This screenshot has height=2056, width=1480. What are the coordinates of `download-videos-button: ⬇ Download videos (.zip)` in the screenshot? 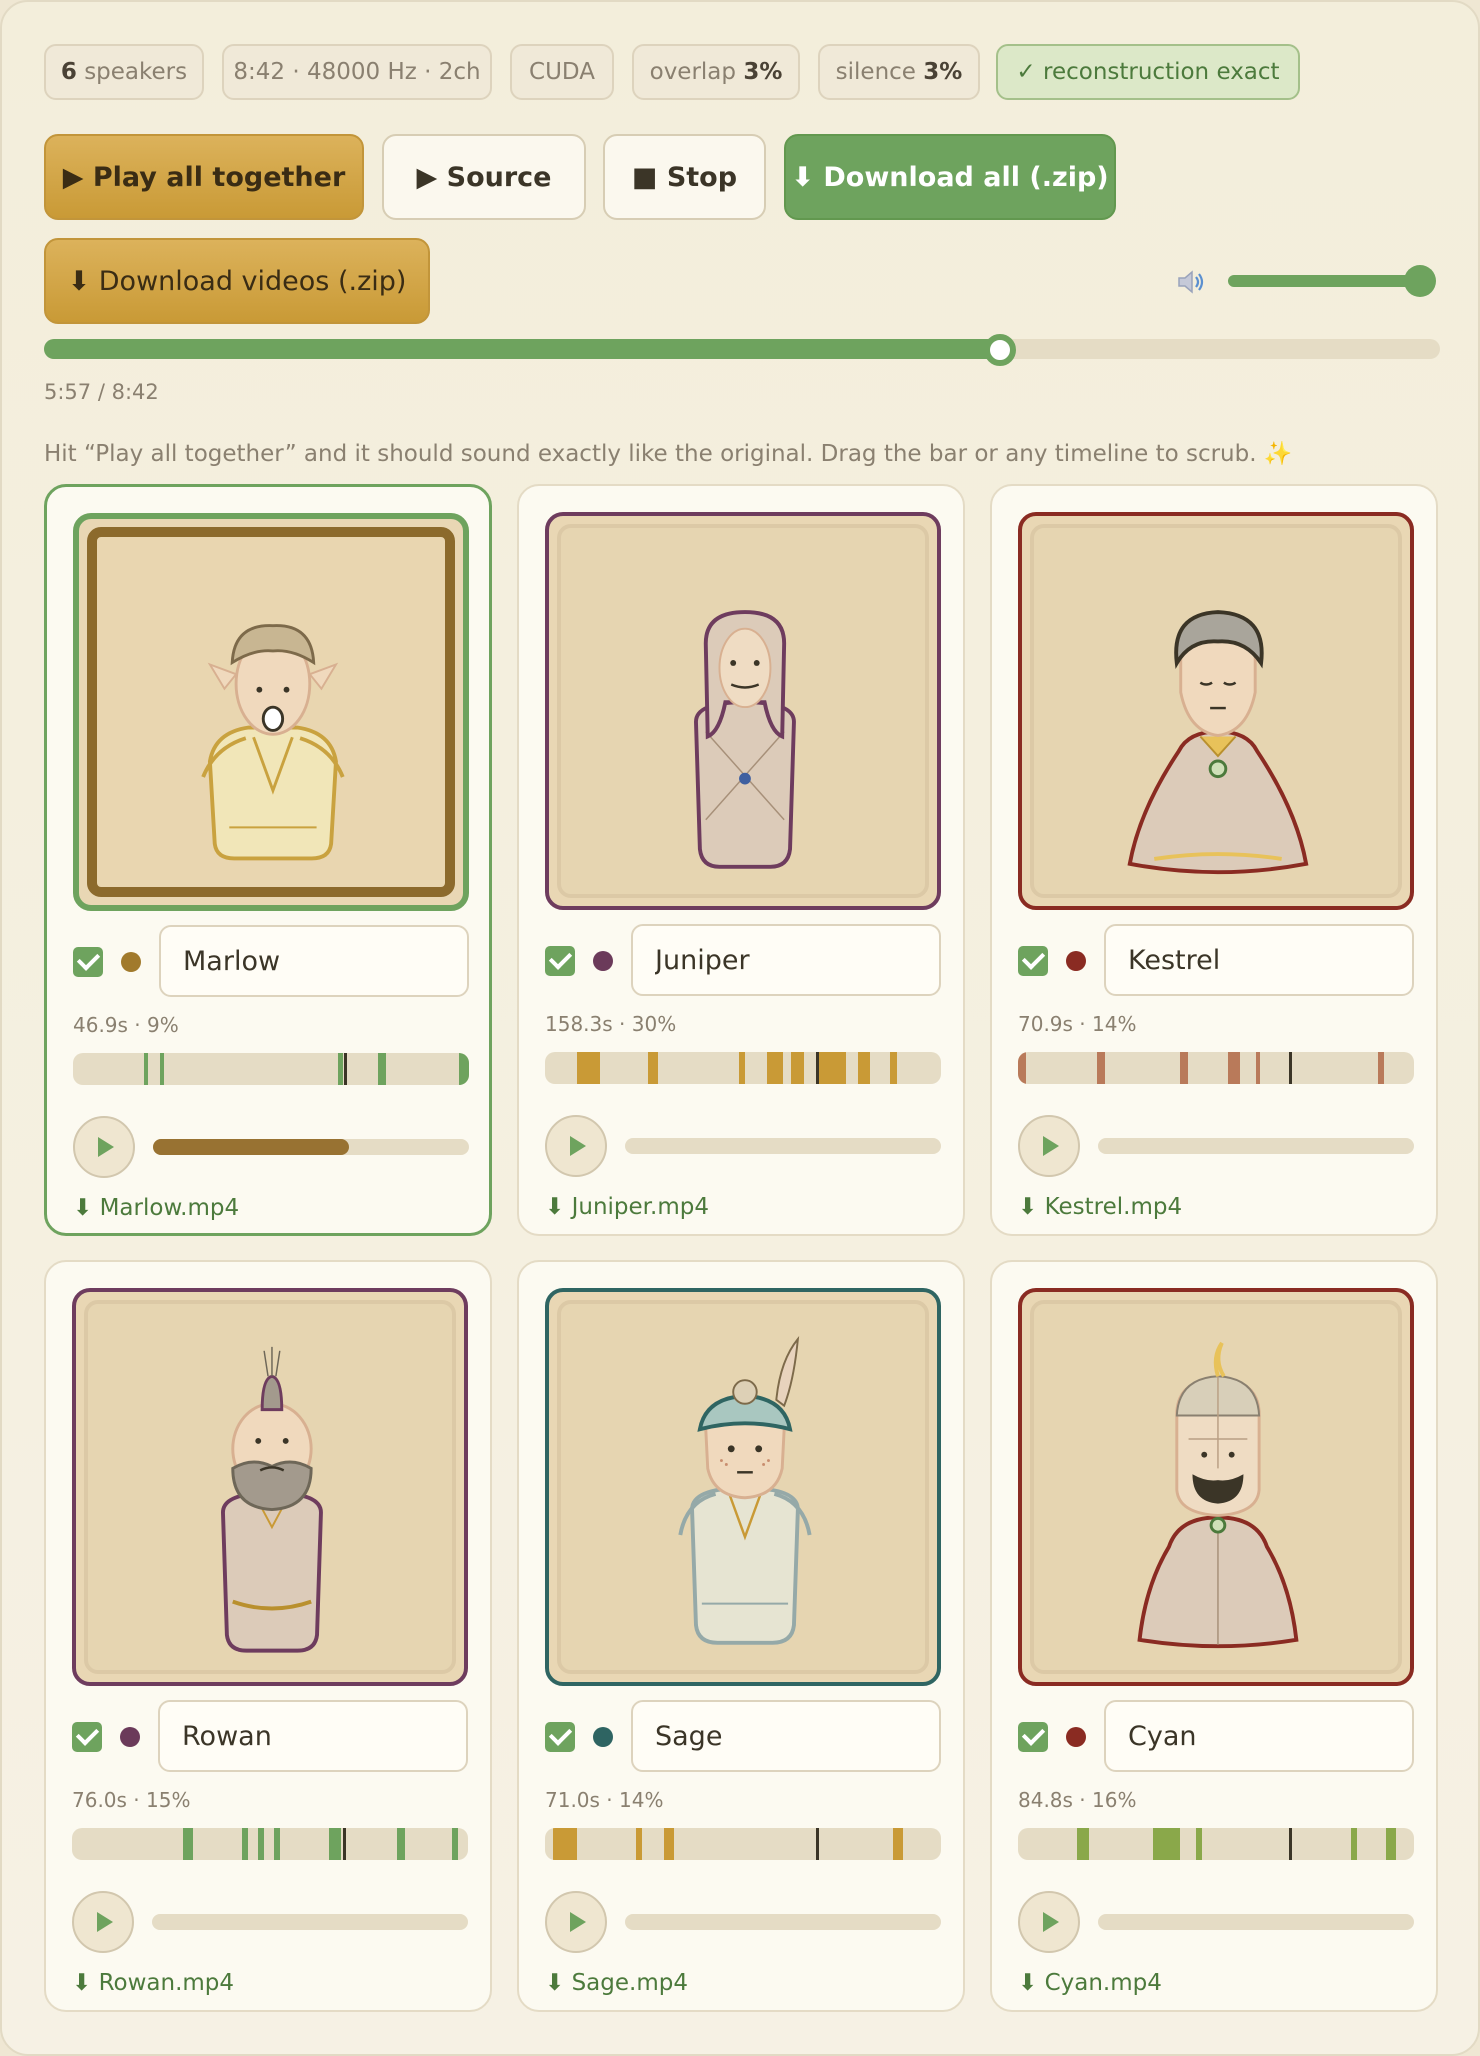 It's located at (237, 281).